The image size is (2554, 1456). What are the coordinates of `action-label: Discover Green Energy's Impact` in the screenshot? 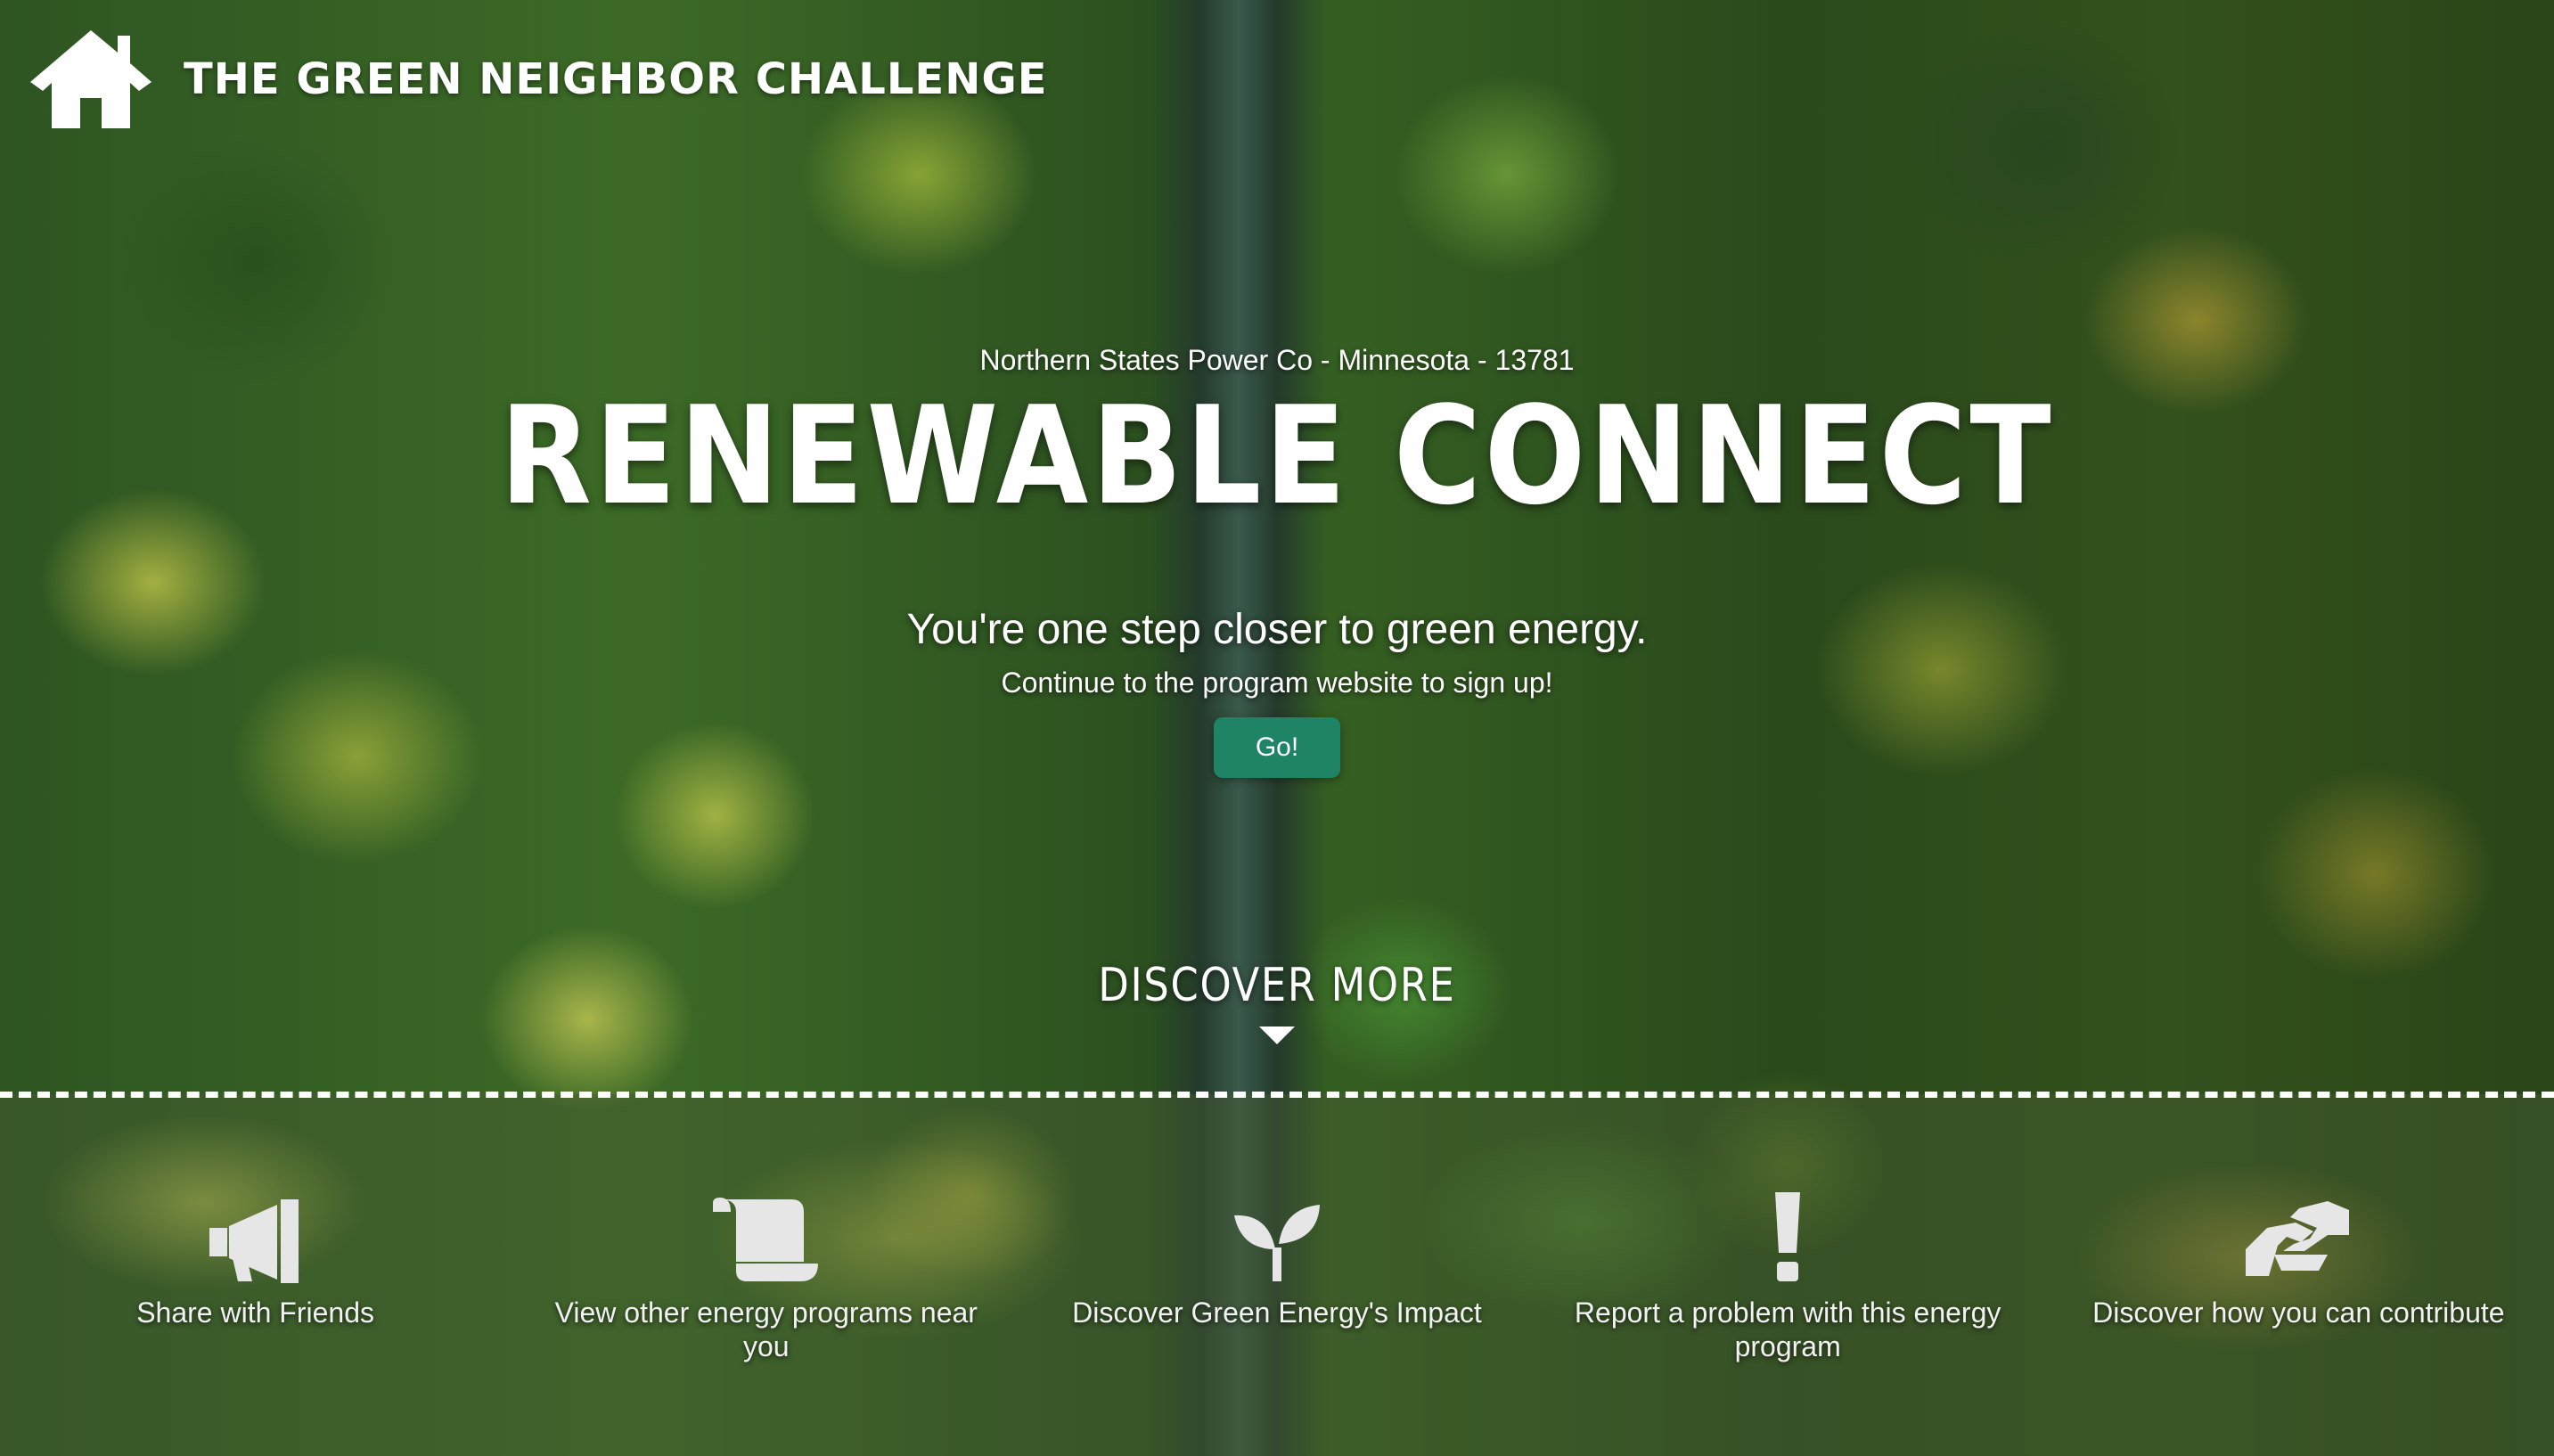 It's located at (1277, 1312).